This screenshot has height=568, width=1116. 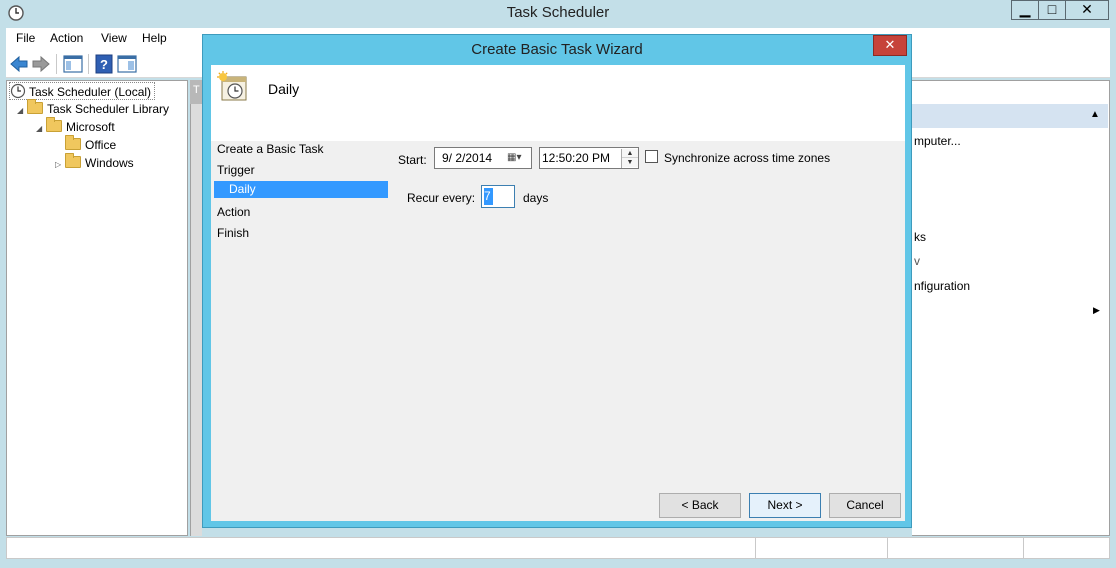 I want to click on tree-item-label: Task Scheduler (Local), so click(x=90, y=92).